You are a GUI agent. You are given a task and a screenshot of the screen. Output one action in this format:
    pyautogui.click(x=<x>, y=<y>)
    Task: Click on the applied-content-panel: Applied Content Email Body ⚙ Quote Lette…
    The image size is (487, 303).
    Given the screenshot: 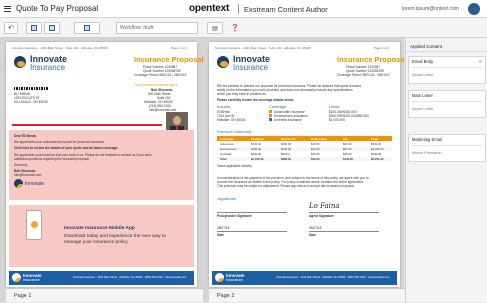 What is the action you would take?
    pyautogui.click(x=446, y=170)
    